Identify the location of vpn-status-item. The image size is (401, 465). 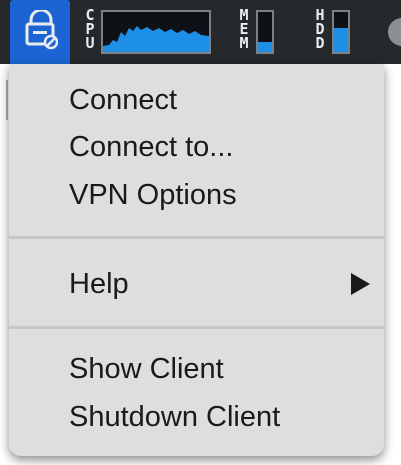
(40, 32).